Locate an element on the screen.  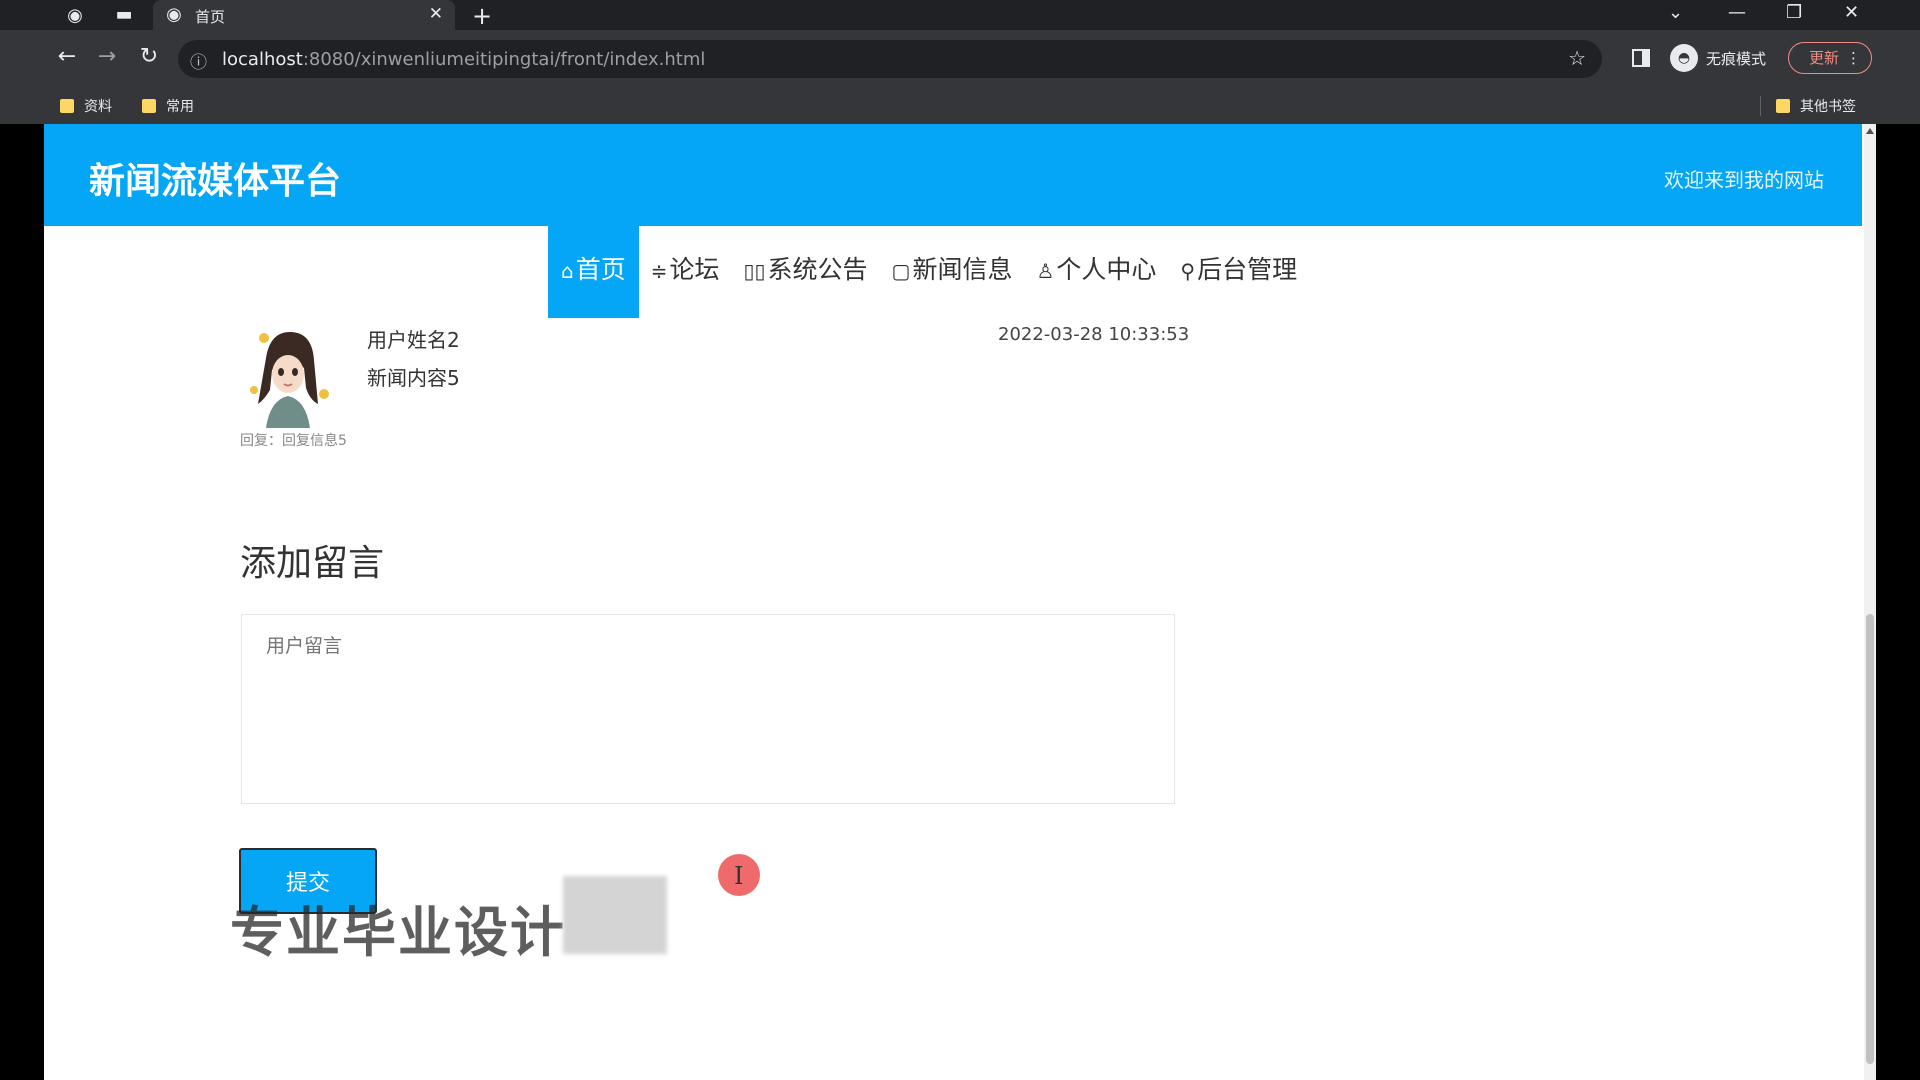
tab-title: 首页 is located at coordinates (210, 17).